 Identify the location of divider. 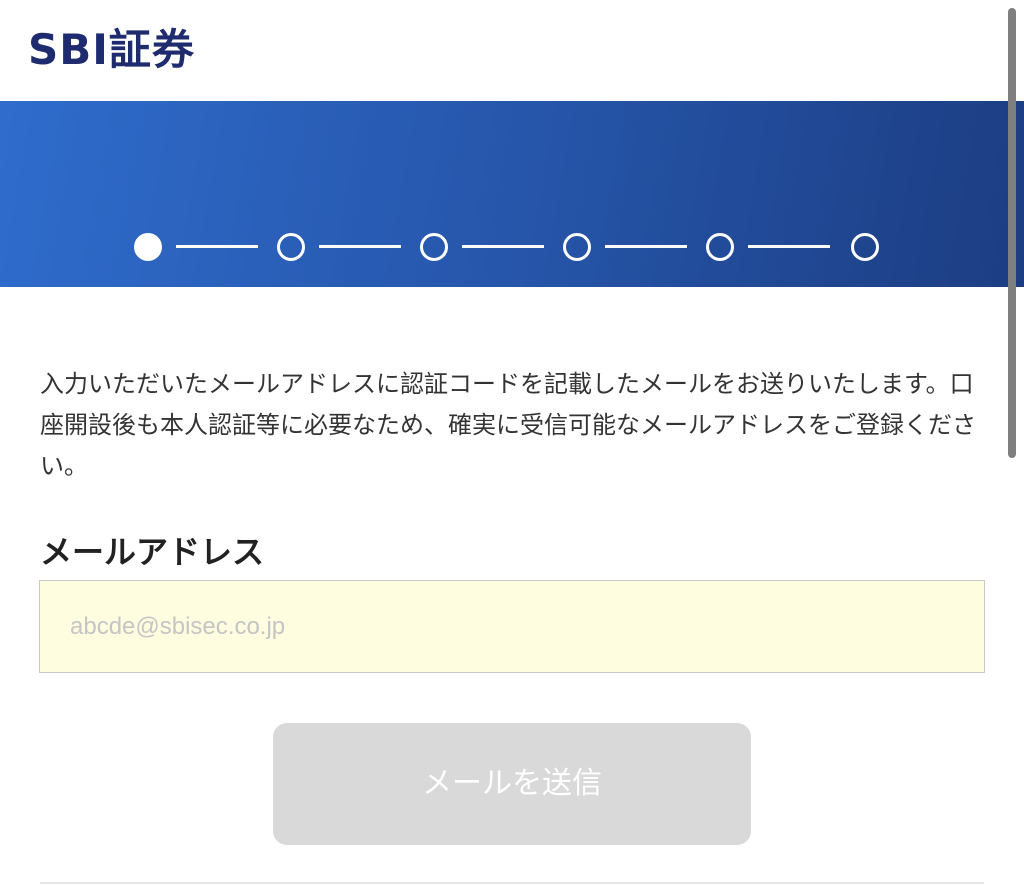
(512, 883).